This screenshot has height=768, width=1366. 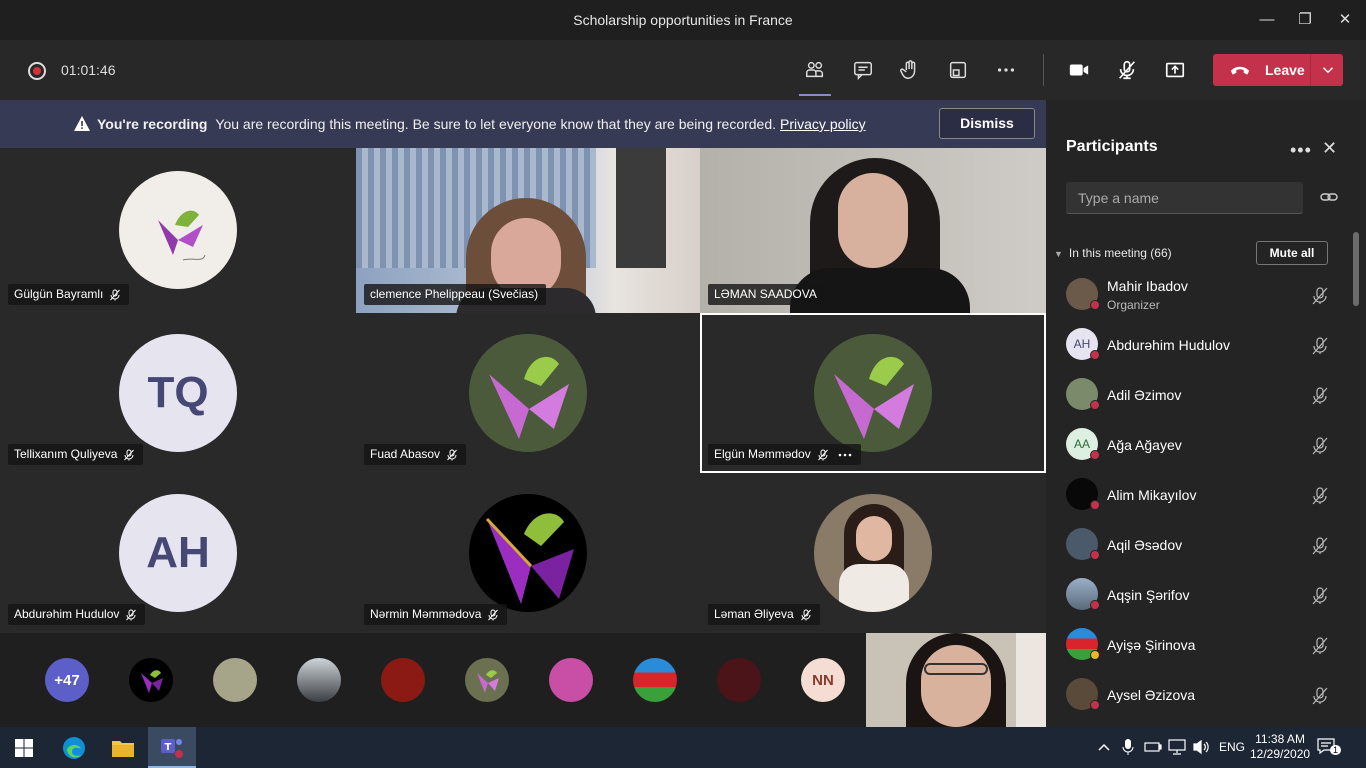 I want to click on start-button, so click(x=24, y=747).